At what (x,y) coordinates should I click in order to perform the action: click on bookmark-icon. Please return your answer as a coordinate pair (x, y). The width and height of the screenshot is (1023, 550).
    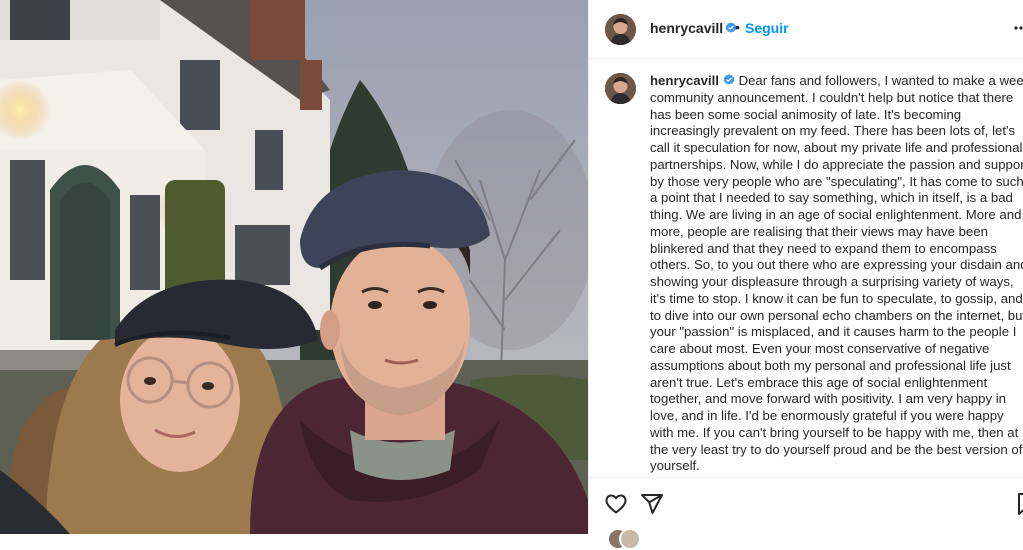
    Looking at the image, I should click on (1019, 504).